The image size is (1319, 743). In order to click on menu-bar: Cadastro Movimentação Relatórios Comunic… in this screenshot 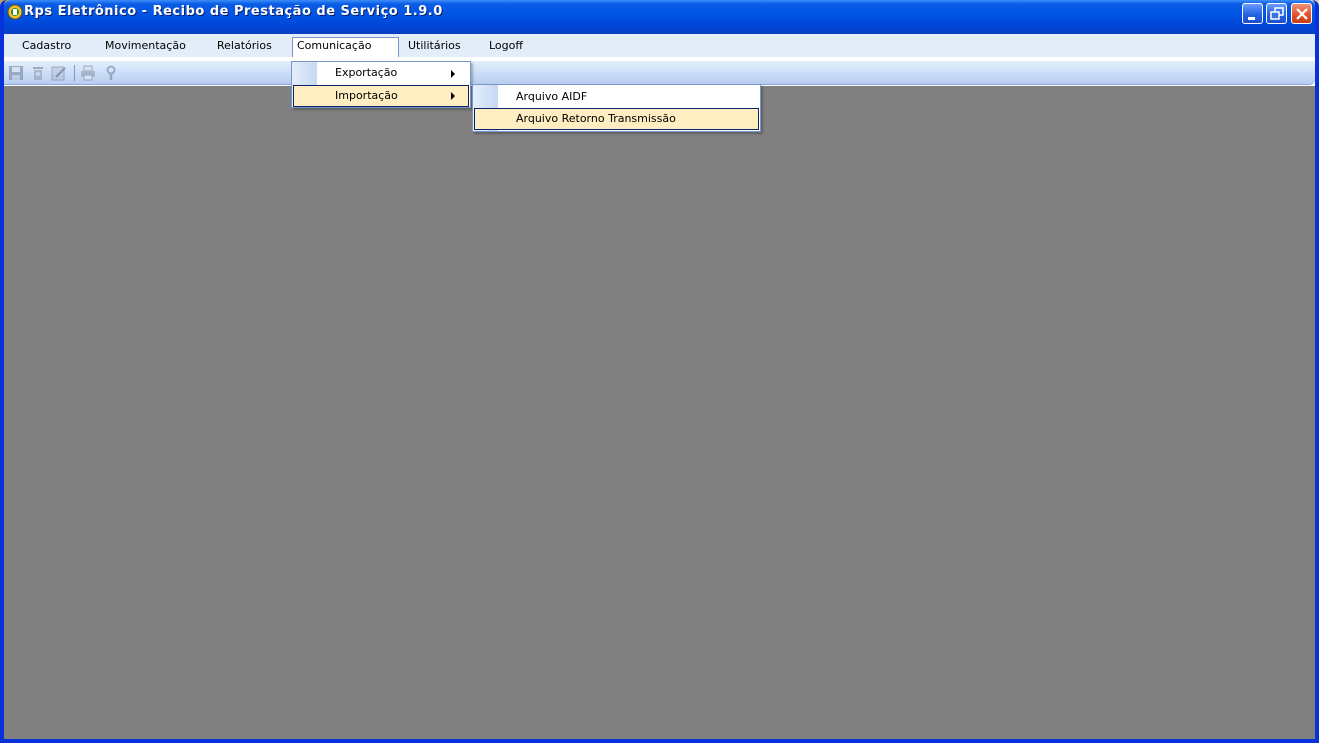, I will do `click(659, 45)`.